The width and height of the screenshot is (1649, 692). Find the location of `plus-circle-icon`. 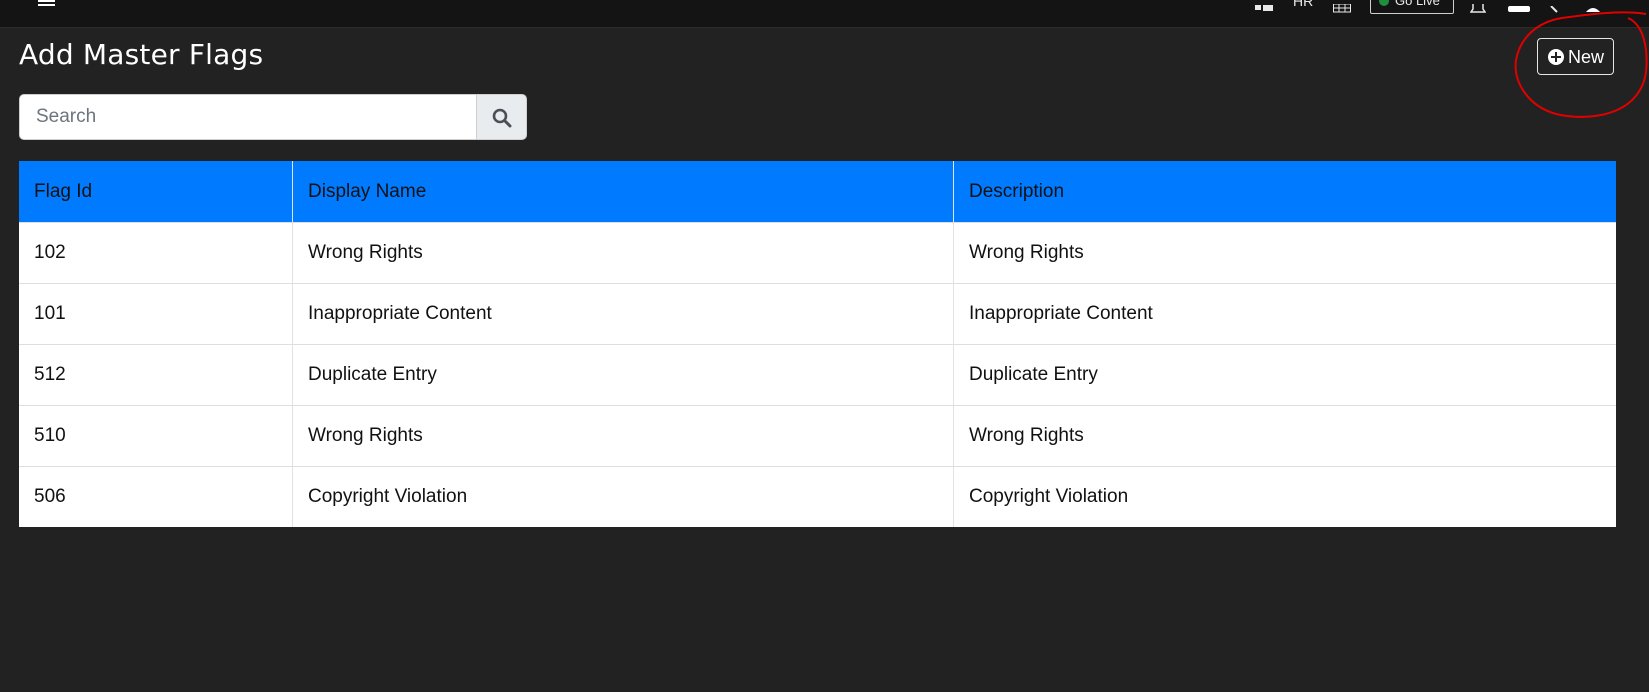

plus-circle-icon is located at coordinates (1556, 57).